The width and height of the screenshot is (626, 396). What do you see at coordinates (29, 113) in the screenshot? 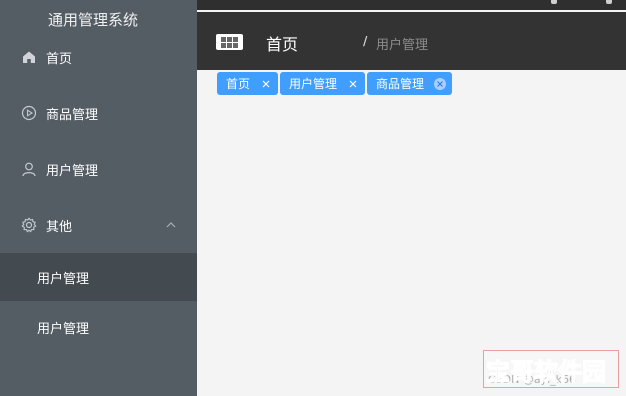
I see `video-play-icon` at bounding box center [29, 113].